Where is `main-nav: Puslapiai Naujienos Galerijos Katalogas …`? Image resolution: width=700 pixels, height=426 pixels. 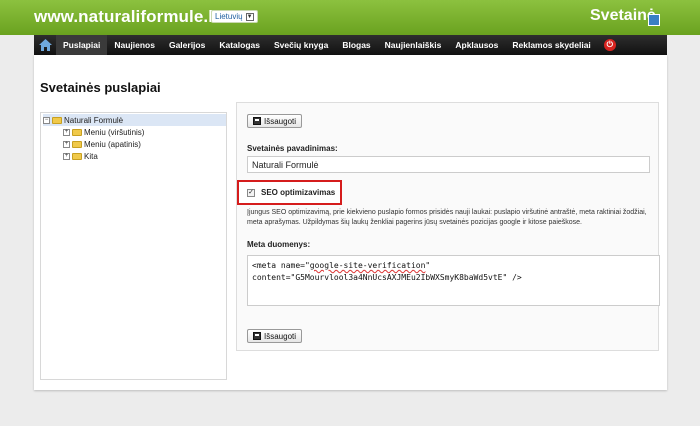 main-nav: Puslapiai Naujienos Galerijos Katalogas … is located at coordinates (350, 45).